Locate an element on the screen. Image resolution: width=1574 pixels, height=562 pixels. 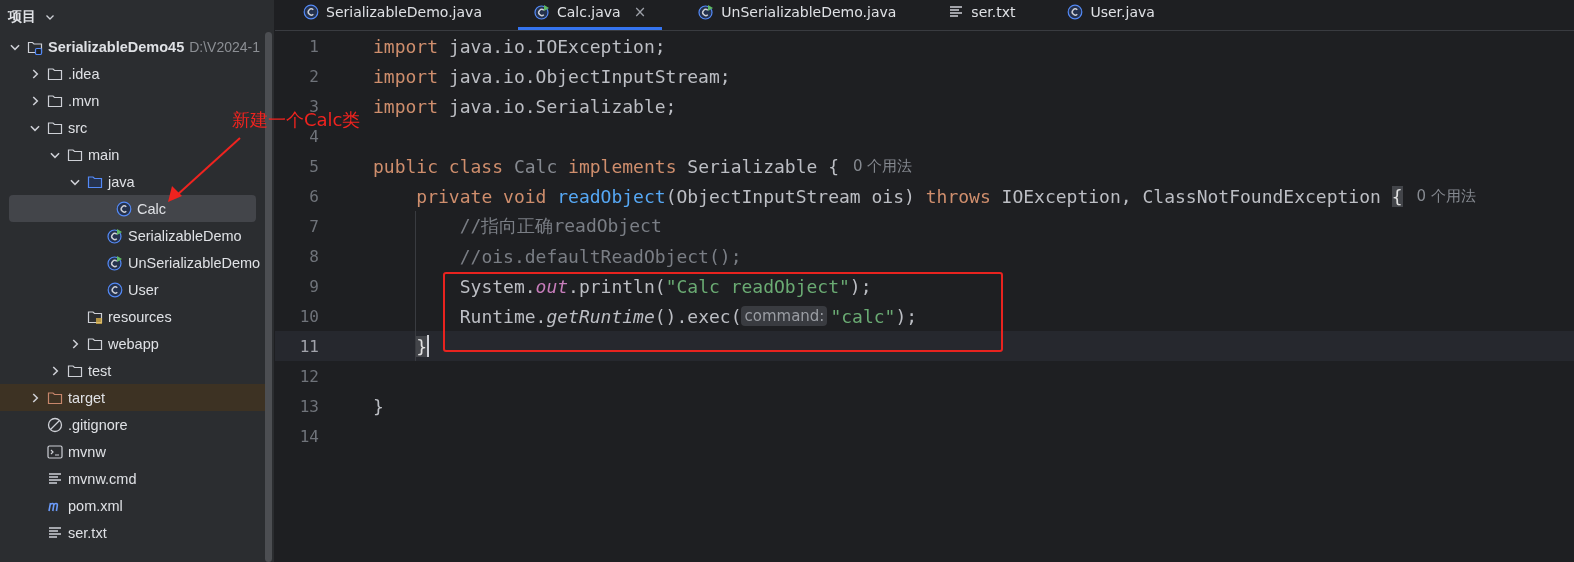
tree-item-label: test is located at coordinates (100, 370).